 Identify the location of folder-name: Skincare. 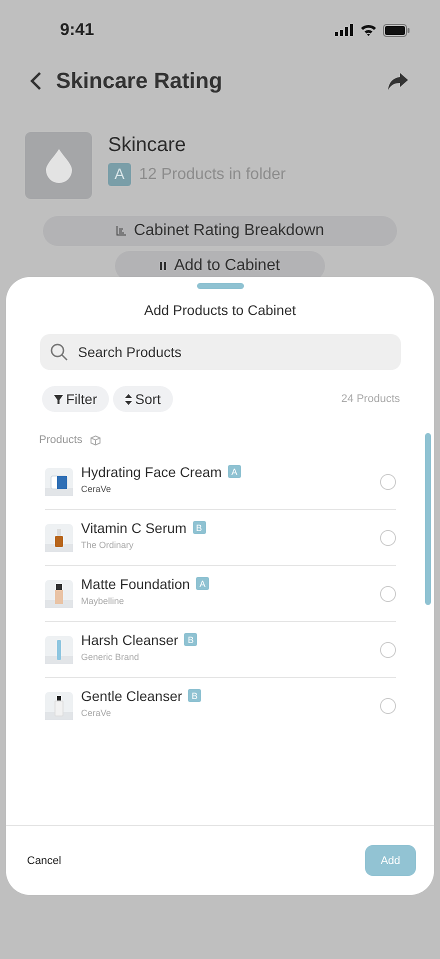
(147, 145).